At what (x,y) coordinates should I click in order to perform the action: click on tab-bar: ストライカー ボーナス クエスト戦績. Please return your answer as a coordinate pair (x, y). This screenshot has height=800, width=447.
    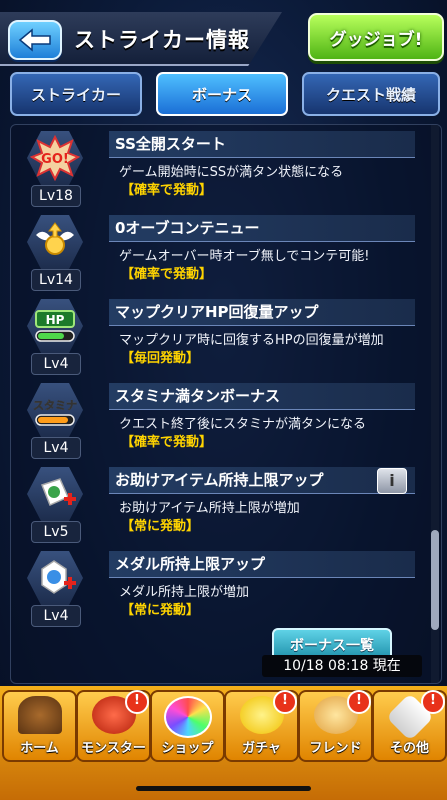
    Looking at the image, I should click on (225, 95).